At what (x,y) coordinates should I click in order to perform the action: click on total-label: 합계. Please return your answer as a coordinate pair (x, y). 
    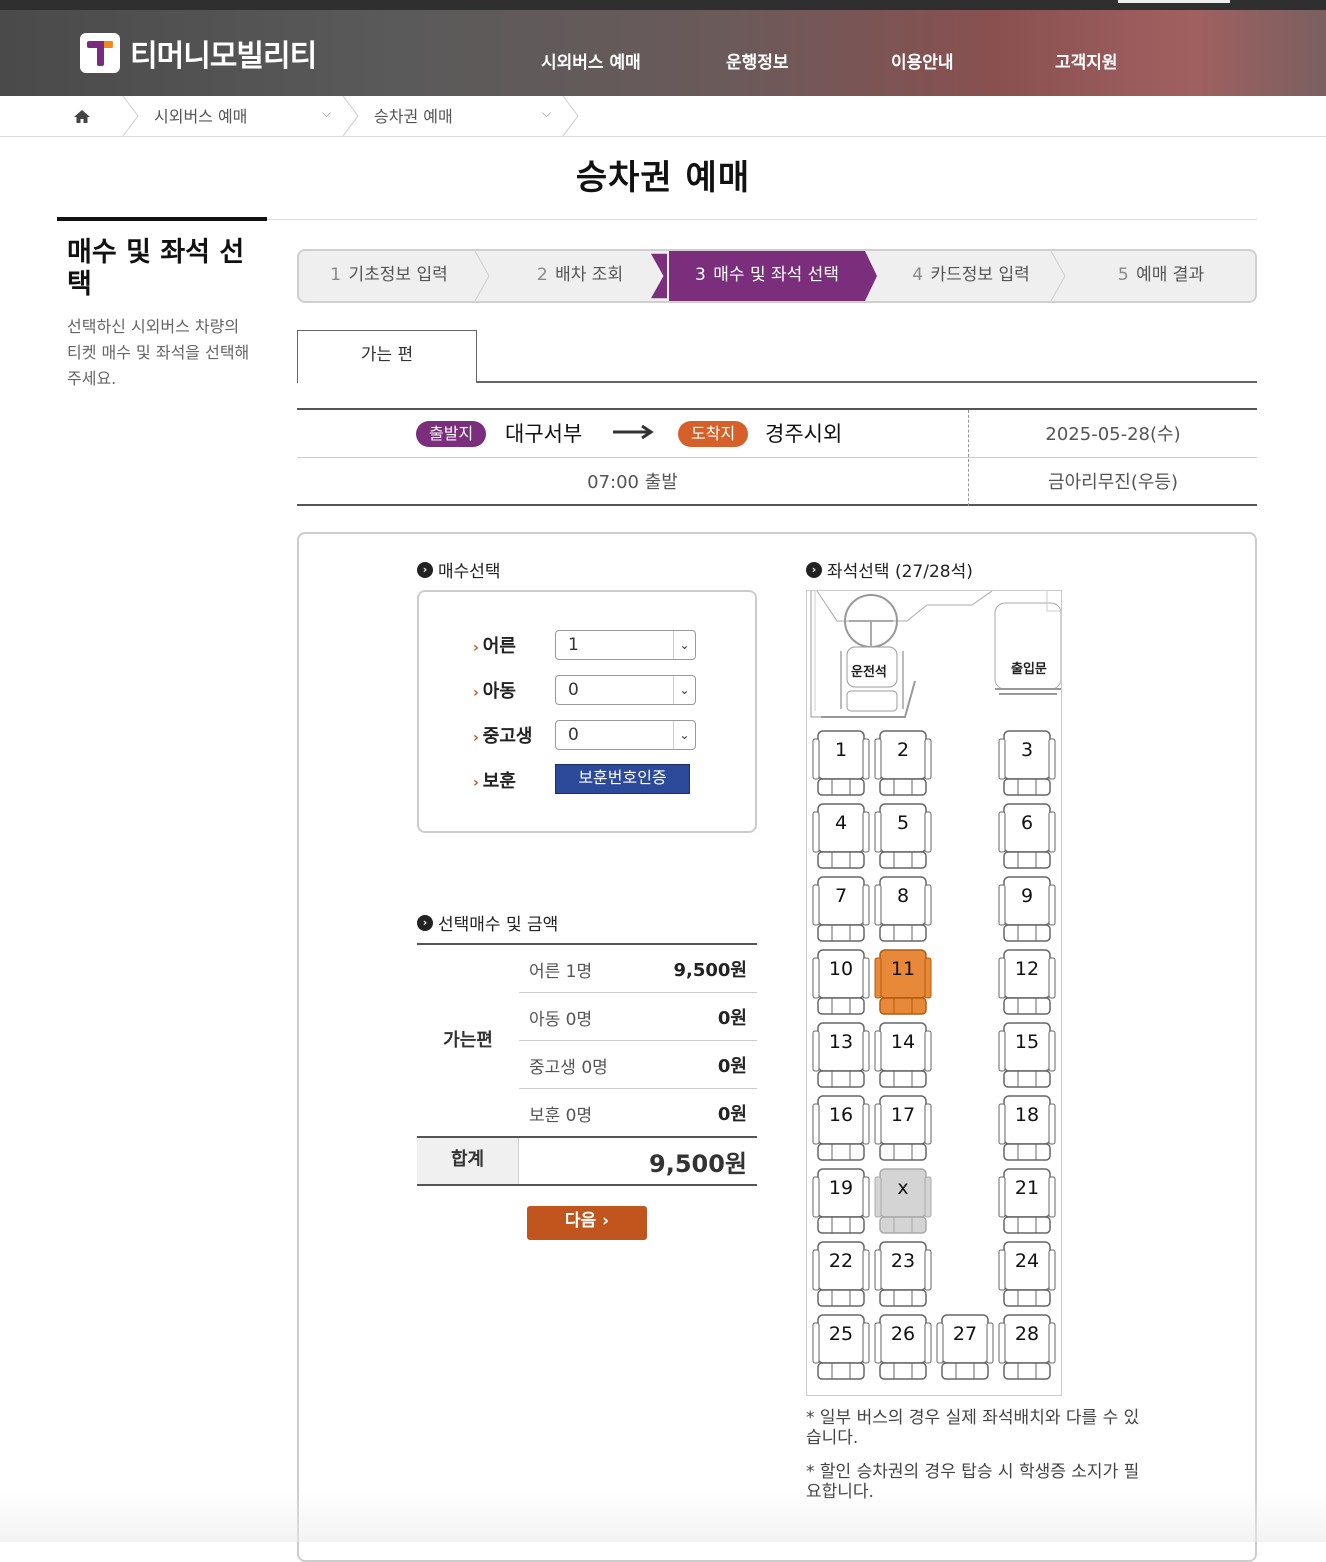
    Looking at the image, I should click on (468, 1161).